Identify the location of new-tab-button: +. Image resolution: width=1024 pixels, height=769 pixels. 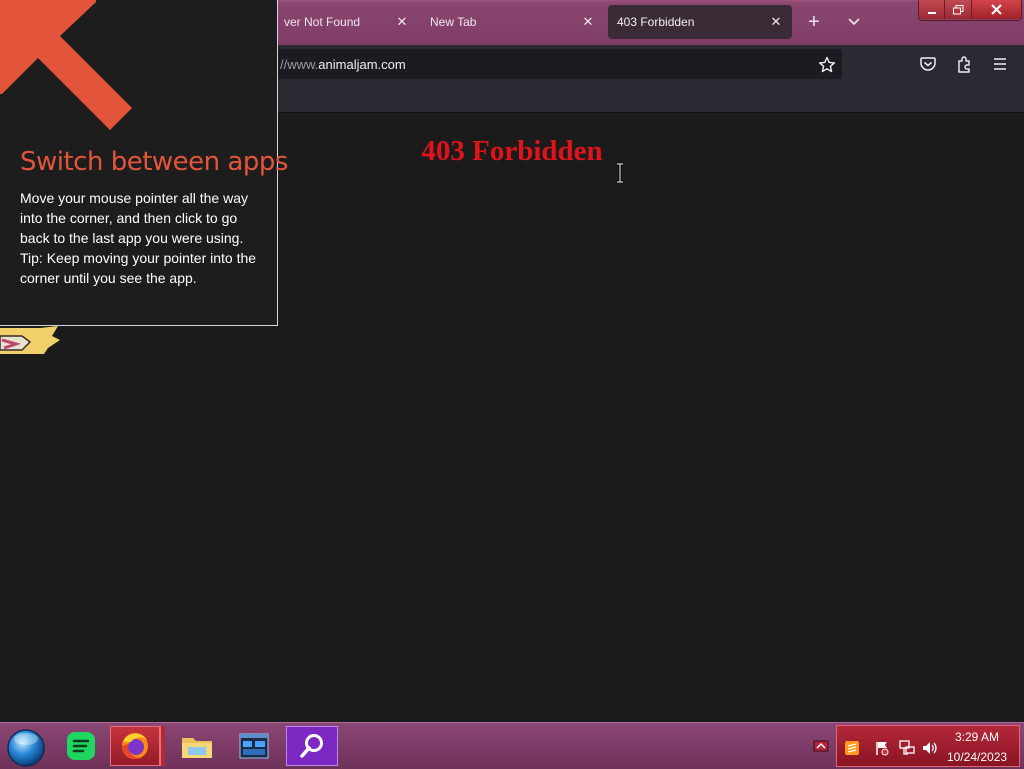
(814, 22).